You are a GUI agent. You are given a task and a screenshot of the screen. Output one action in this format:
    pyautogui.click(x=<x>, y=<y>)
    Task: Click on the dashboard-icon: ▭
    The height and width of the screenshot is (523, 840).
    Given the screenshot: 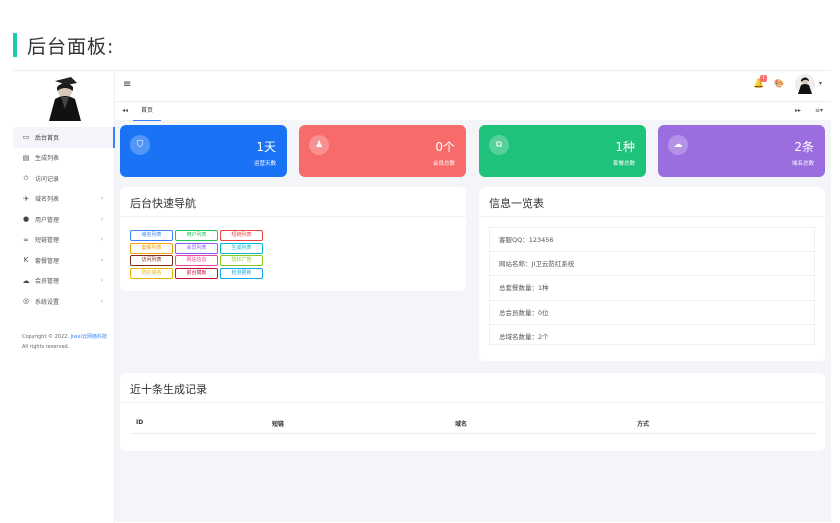 What is the action you would take?
    pyautogui.click(x=26, y=137)
    